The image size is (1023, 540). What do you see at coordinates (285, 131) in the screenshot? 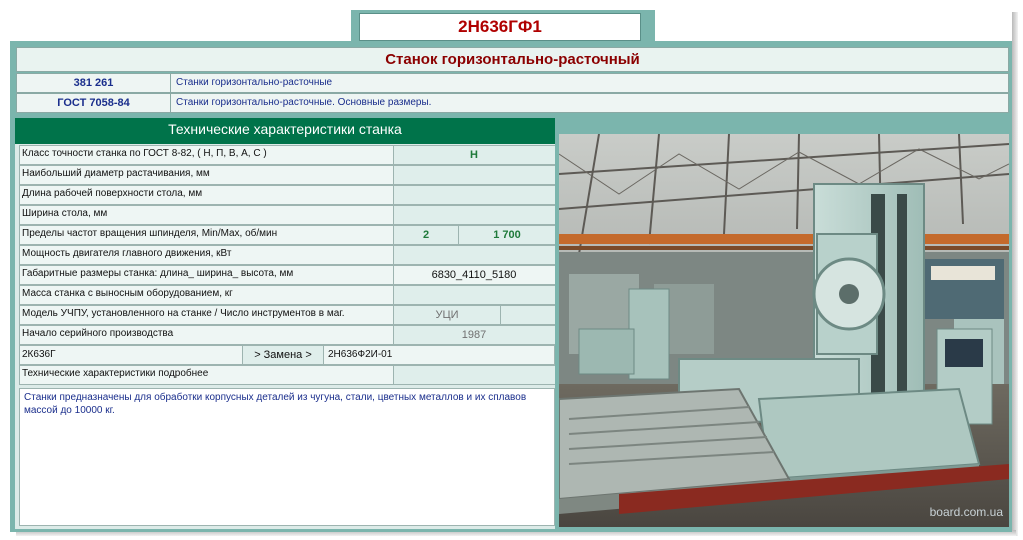
I see `specs-header: Технические характеристики станка` at bounding box center [285, 131].